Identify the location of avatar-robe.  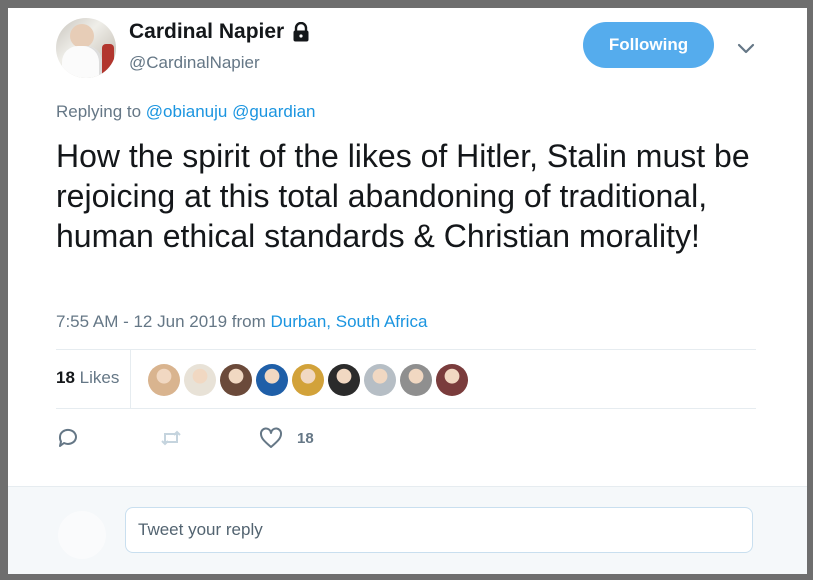
(82, 62).